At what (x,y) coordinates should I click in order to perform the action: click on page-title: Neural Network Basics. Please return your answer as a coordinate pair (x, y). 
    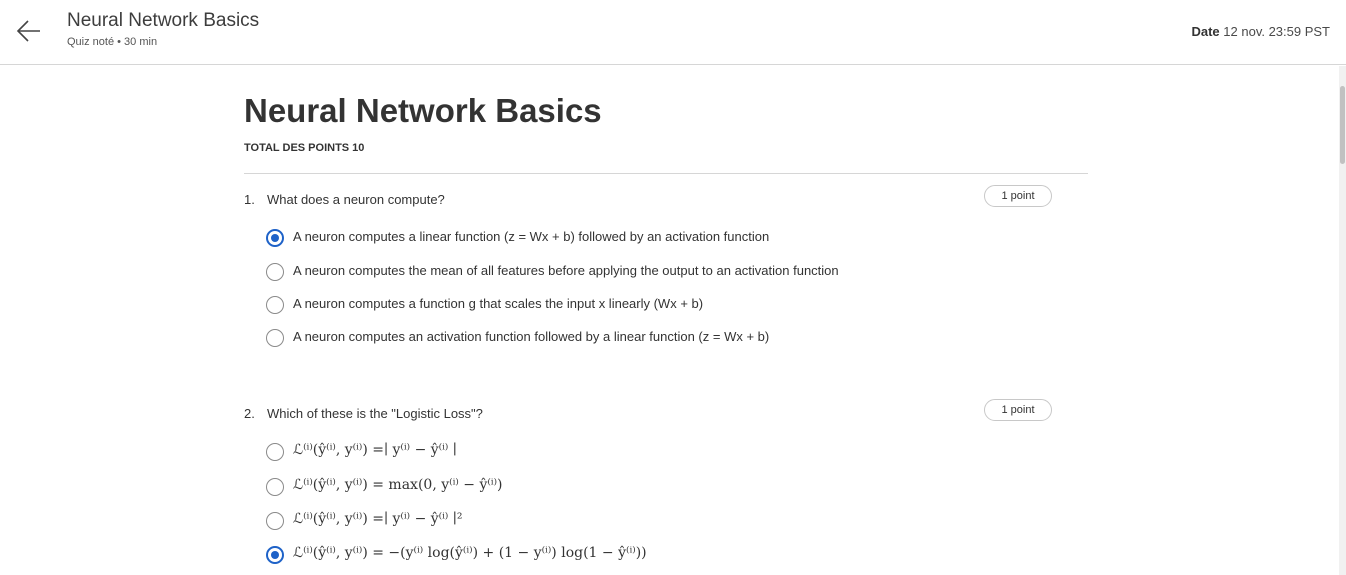
    Looking at the image, I should click on (423, 110).